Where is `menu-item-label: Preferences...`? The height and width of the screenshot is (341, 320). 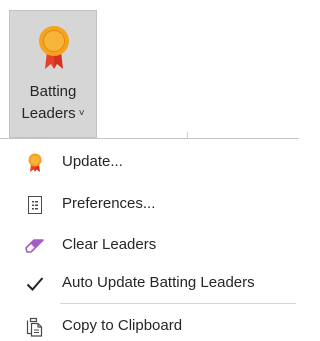
menu-item-label: Preferences... is located at coordinates (109, 203).